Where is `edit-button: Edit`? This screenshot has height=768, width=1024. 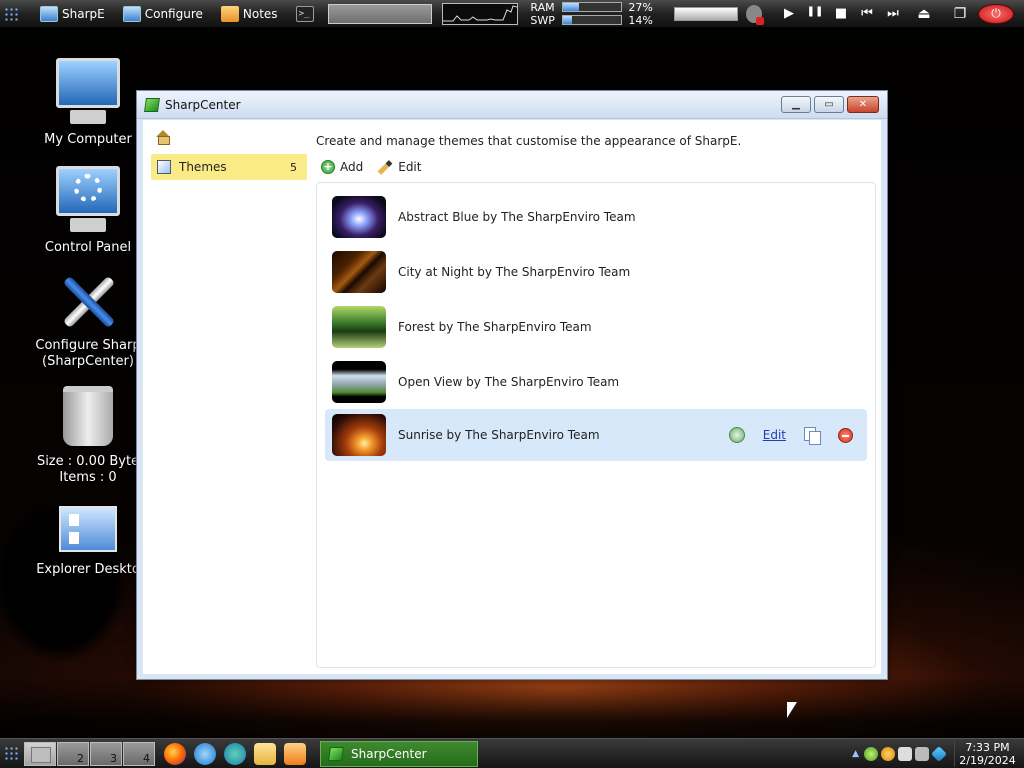 edit-button: Edit is located at coordinates (399, 167).